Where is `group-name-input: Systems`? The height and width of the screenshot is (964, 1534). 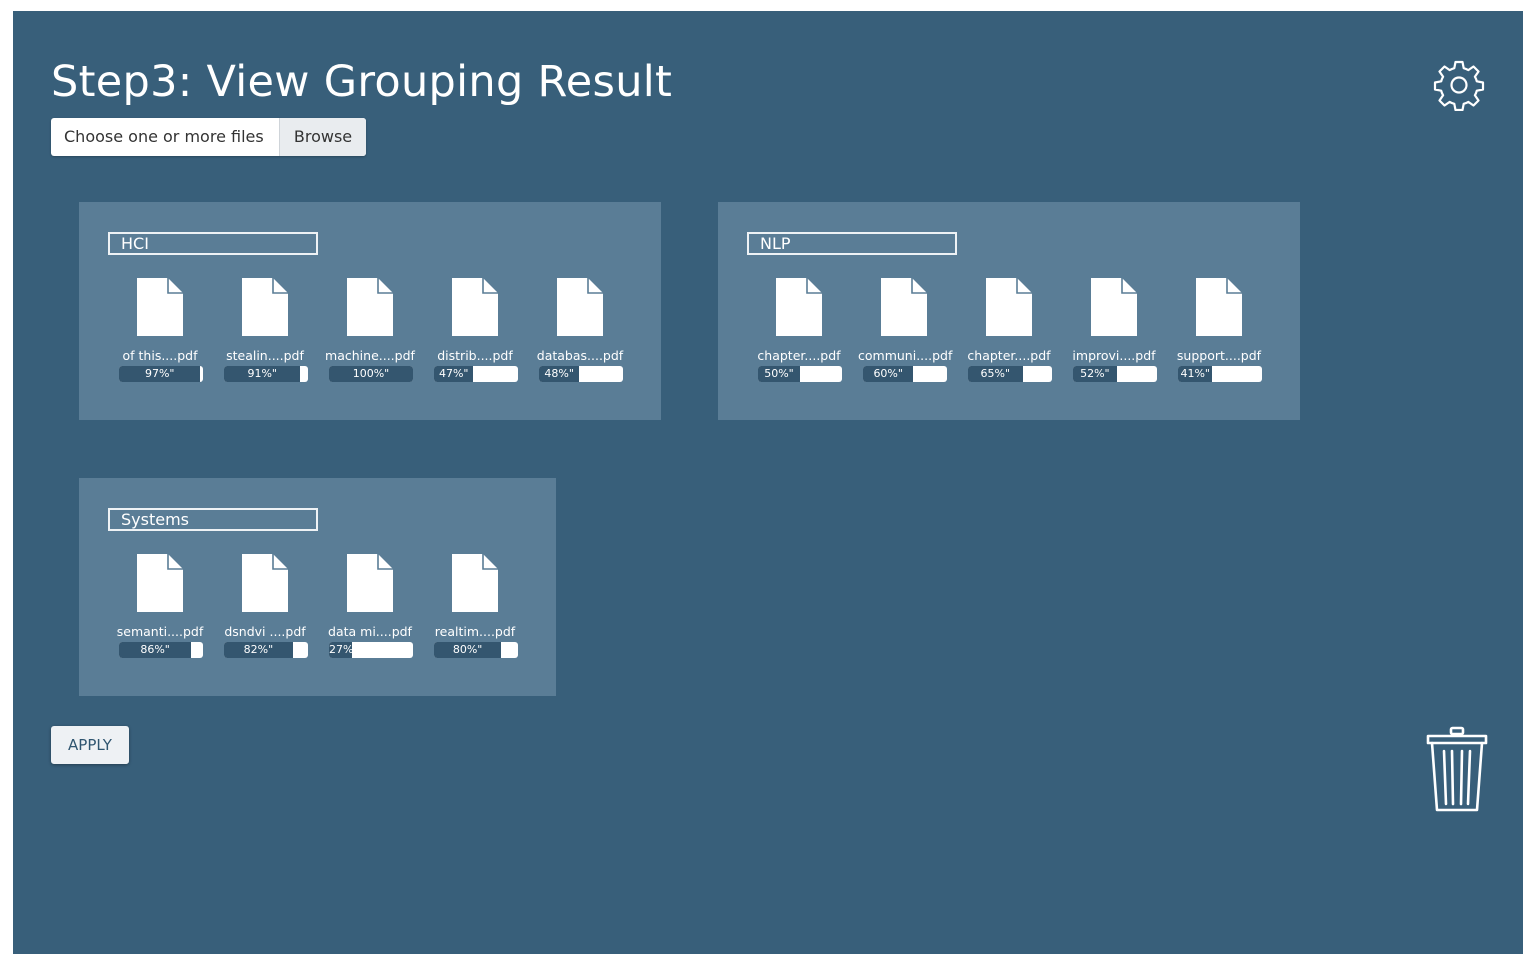 group-name-input: Systems is located at coordinates (213, 519).